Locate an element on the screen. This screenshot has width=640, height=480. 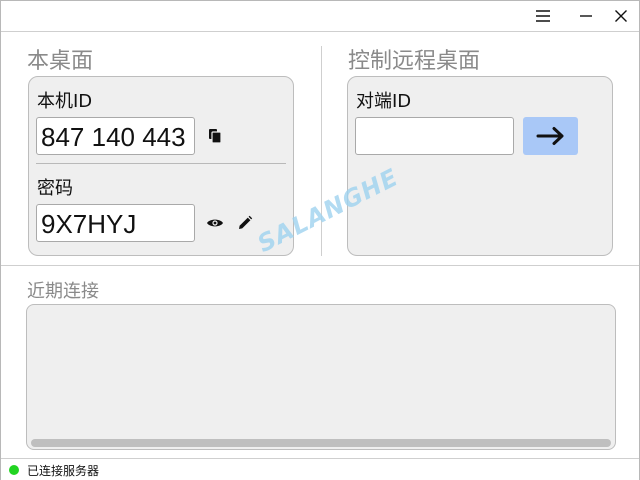
remote-desktop-title: 控制远程桌面 is located at coordinates (414, 61).